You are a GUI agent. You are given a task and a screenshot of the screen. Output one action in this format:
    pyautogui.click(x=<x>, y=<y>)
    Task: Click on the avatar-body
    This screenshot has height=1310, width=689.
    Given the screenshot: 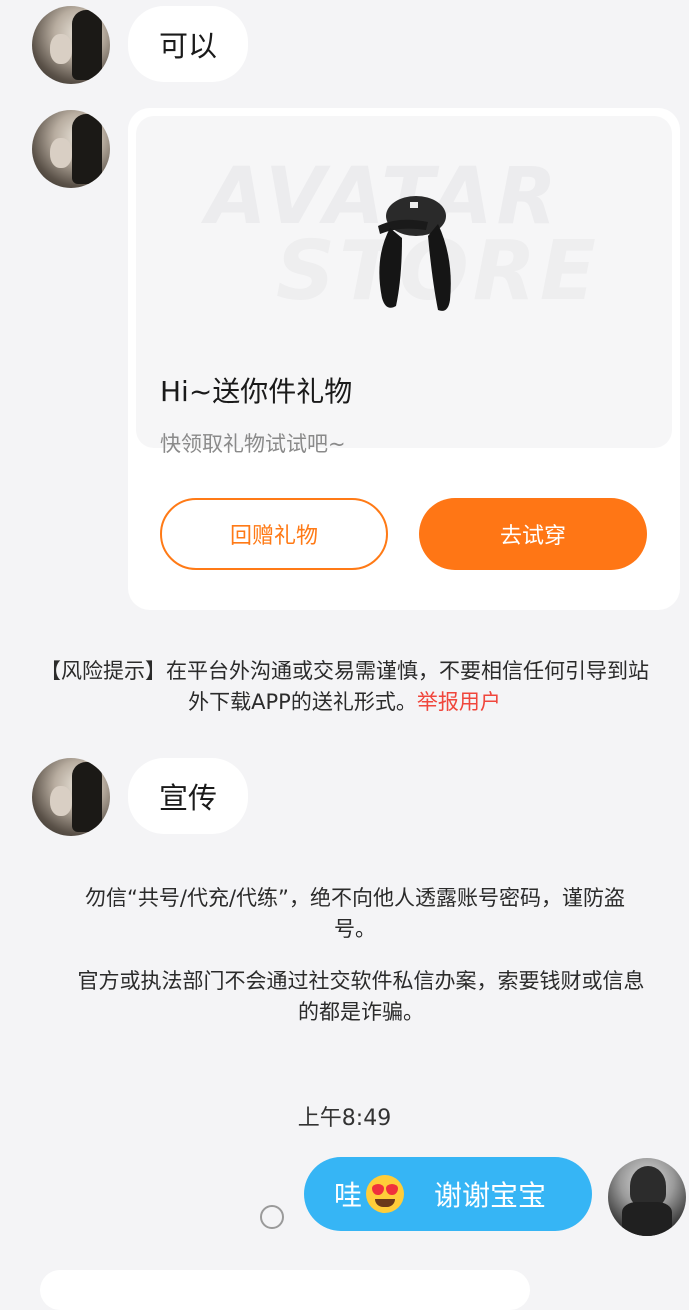 What is the action you would take?
    pyautogui.click(x=647, y=1219)
    